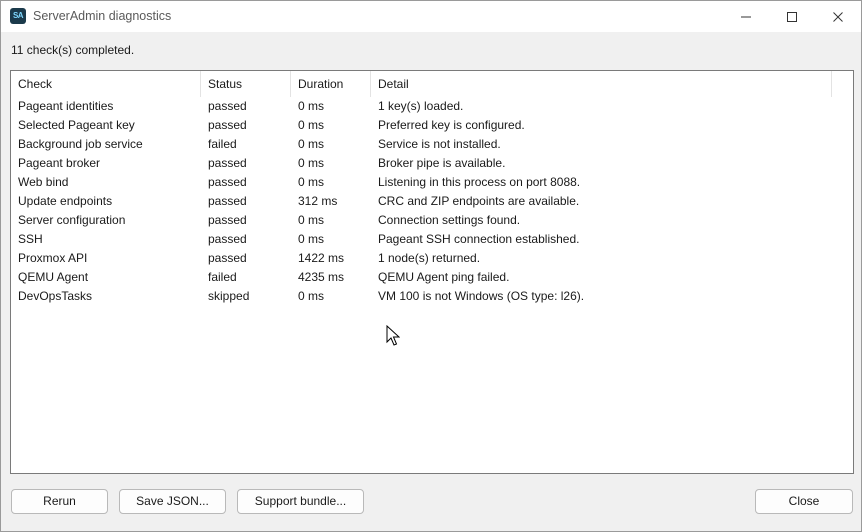  I want to click on column-header-status: Status, so click(246, 84).